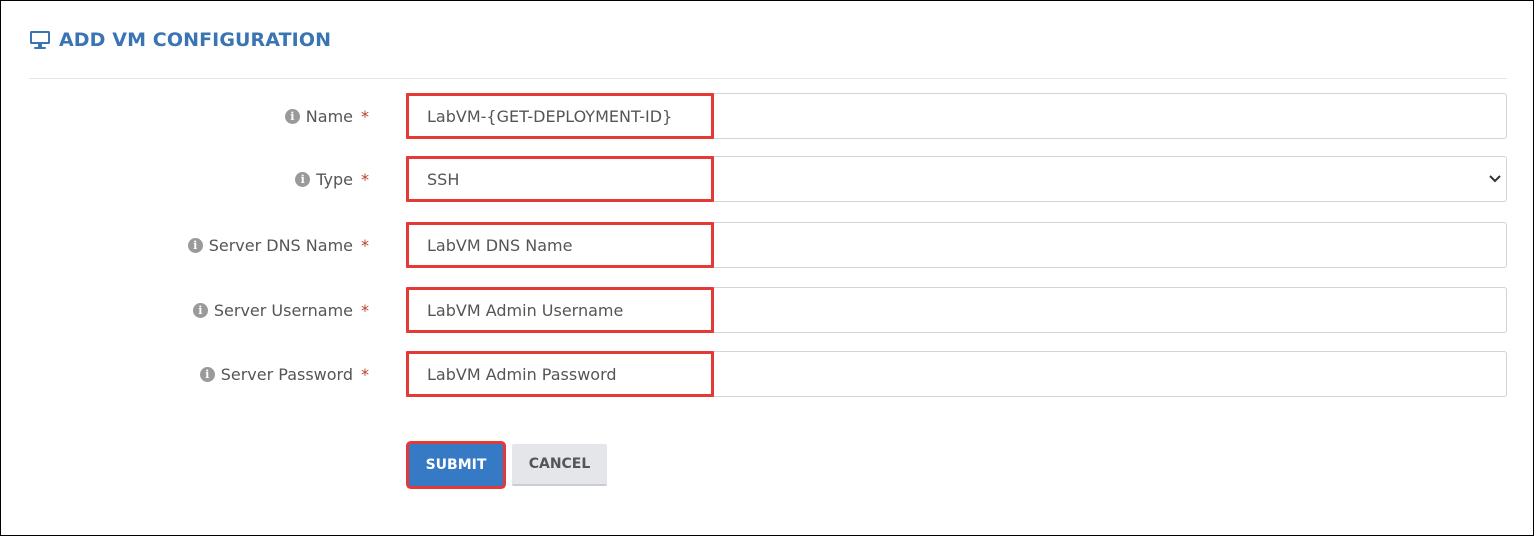  Describe the element at coordinates (525, 310) in the screenshot. I see `username-input-value: LabVM Admin Username` at that location.